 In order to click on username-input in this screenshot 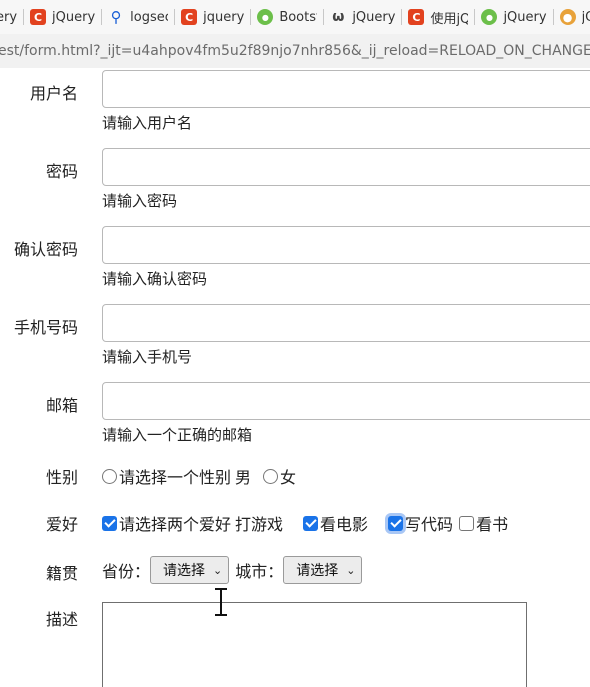, I will do `click(346, 89)`.